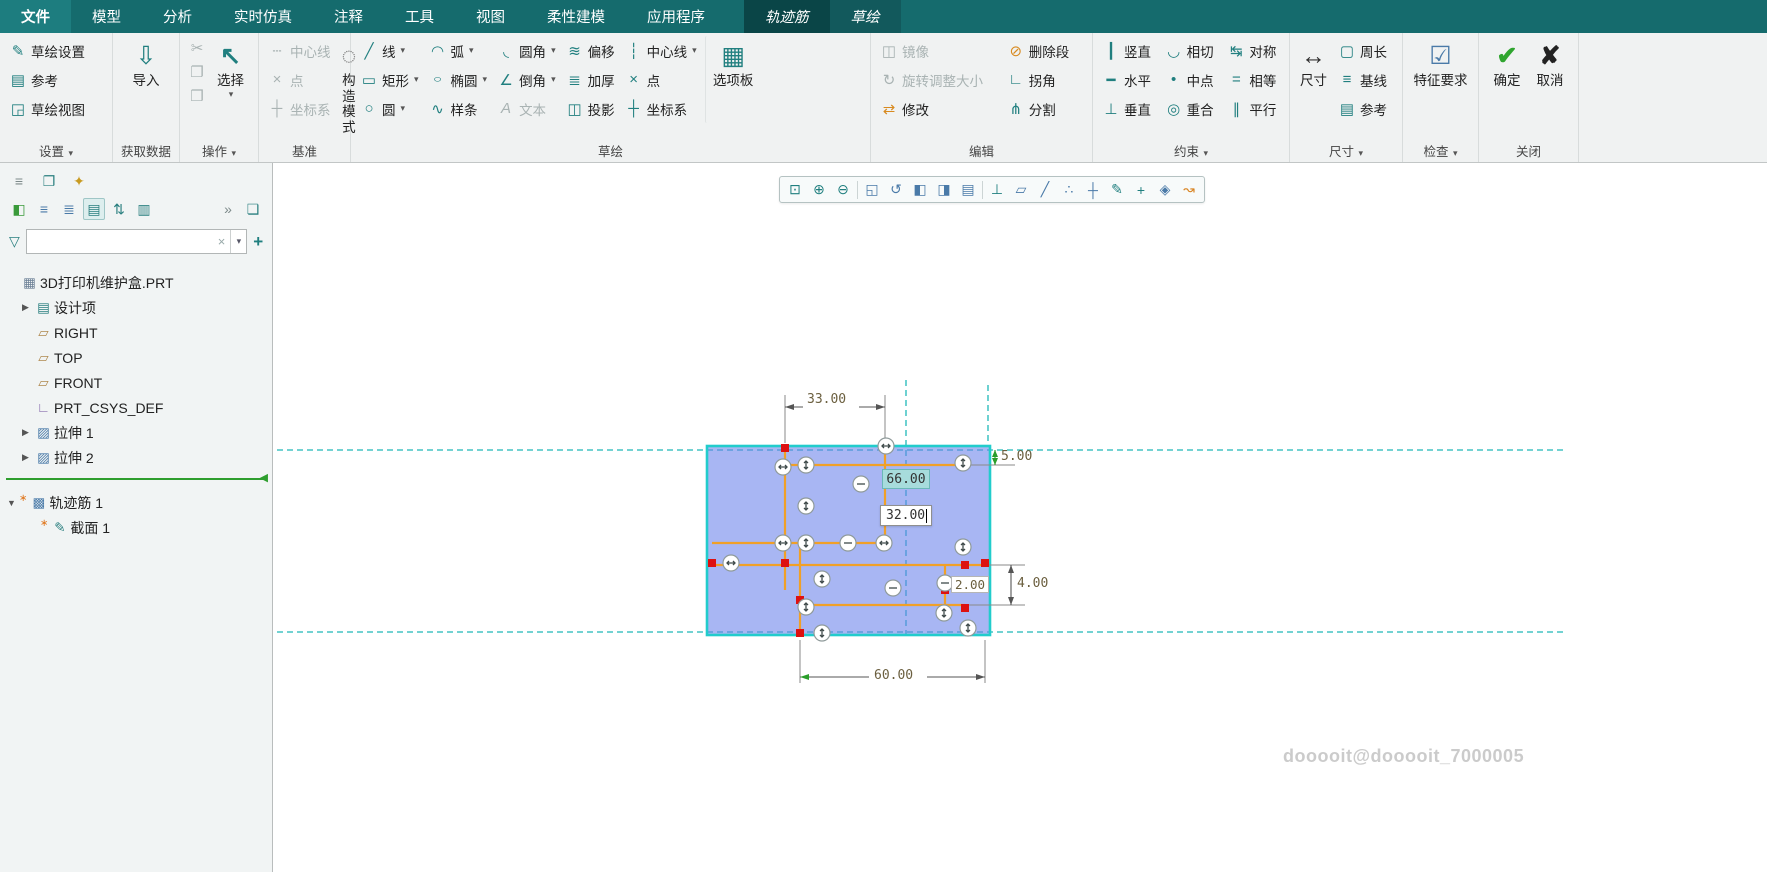 This screenshot has width=1767, height=872. I want to click on reference-dimension-button: ▤ 参考, so click(1362, 108).